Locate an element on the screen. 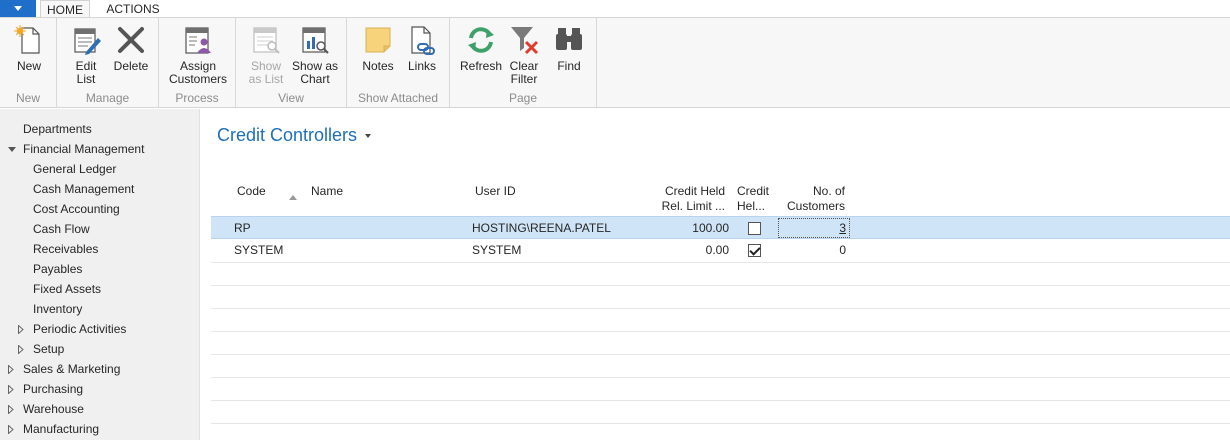  cell-code: SYSTEM is located at coordinates (259, 250).